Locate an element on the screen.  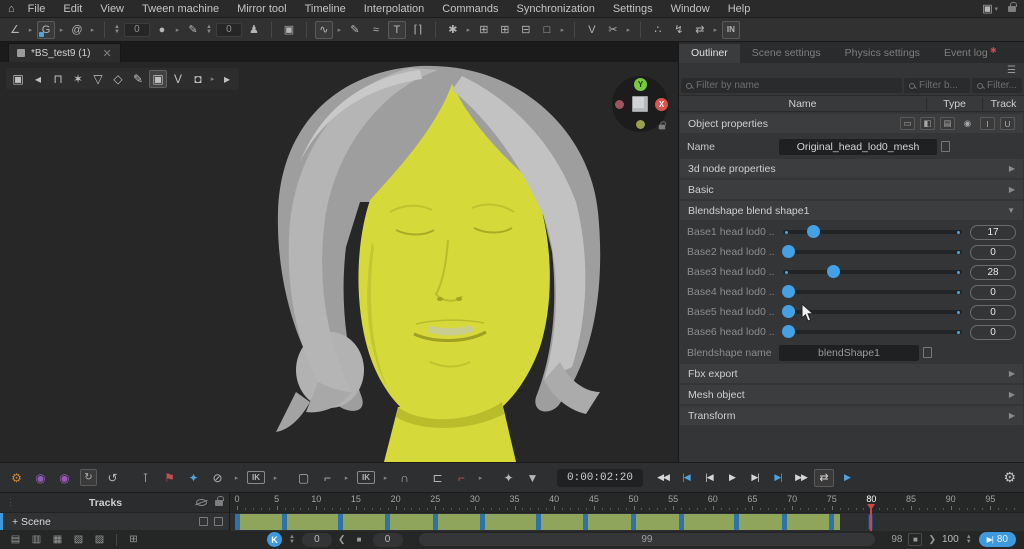
edit-curve-icon: ✎ is located at coordinates (355, 30).